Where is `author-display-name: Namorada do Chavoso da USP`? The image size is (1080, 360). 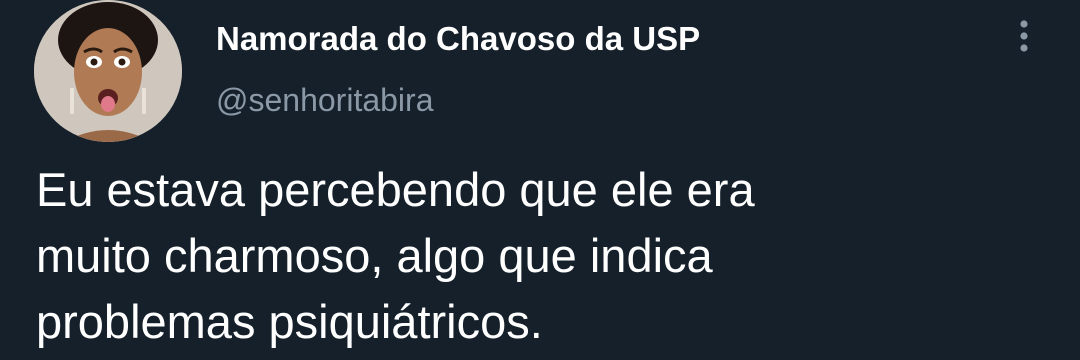 author-display-name: Namorada do Chavoso da USP is located at coordinates (458, 39).